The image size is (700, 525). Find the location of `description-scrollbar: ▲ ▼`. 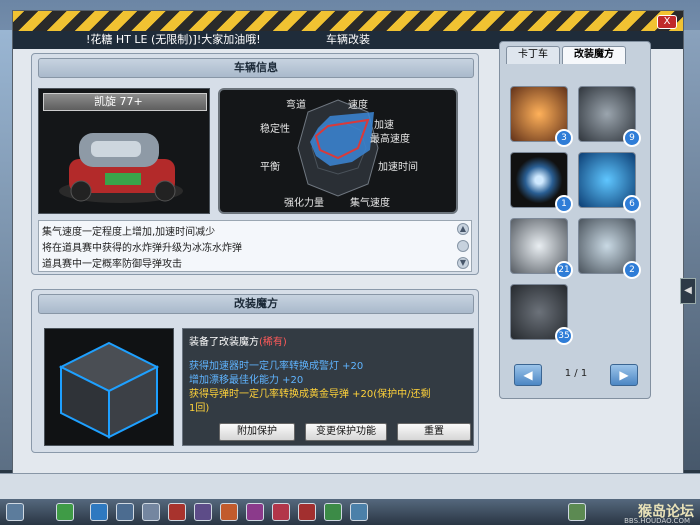

description-scrollbar: ▲ ▼ is located at coordinates (463, 246).